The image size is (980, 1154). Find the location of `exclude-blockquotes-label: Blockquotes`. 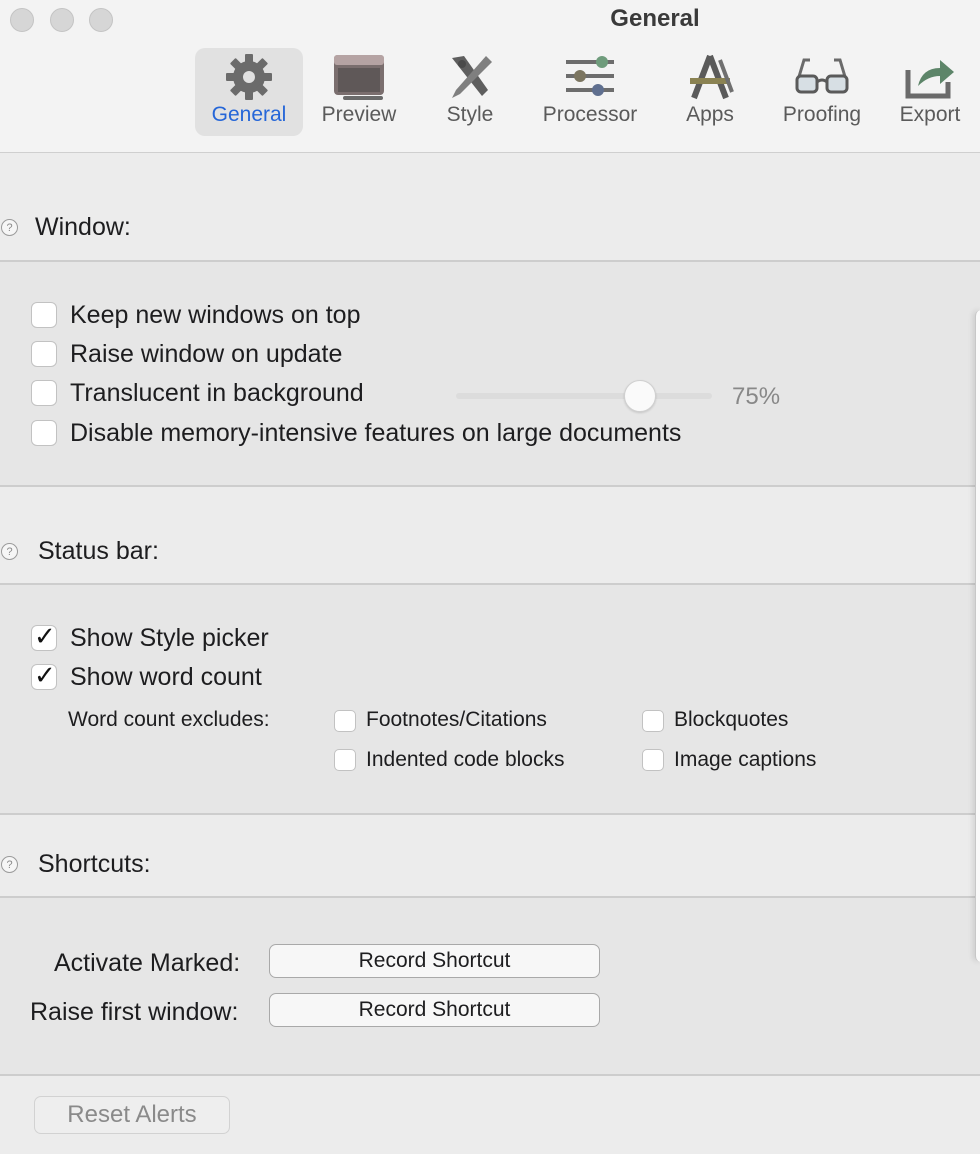

exclude-blockquotes-label: Blockquotes is located at coordinates (731, 719).